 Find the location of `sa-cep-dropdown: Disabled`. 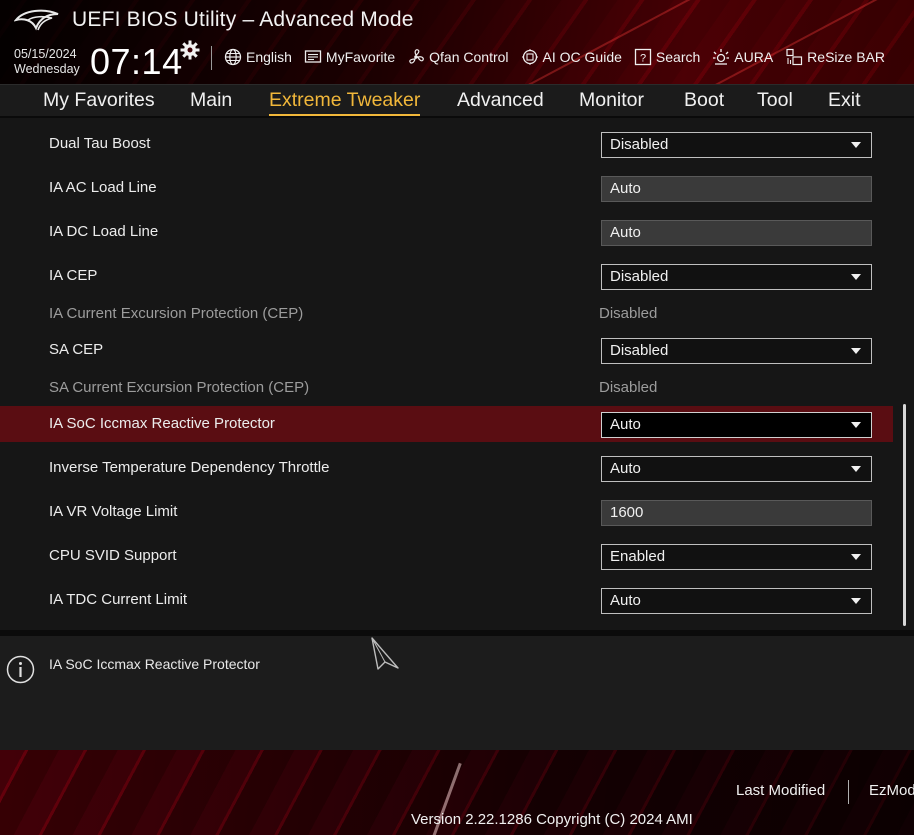

sa-cep-dropdown: Disabled is located at coordinates (736, 351).